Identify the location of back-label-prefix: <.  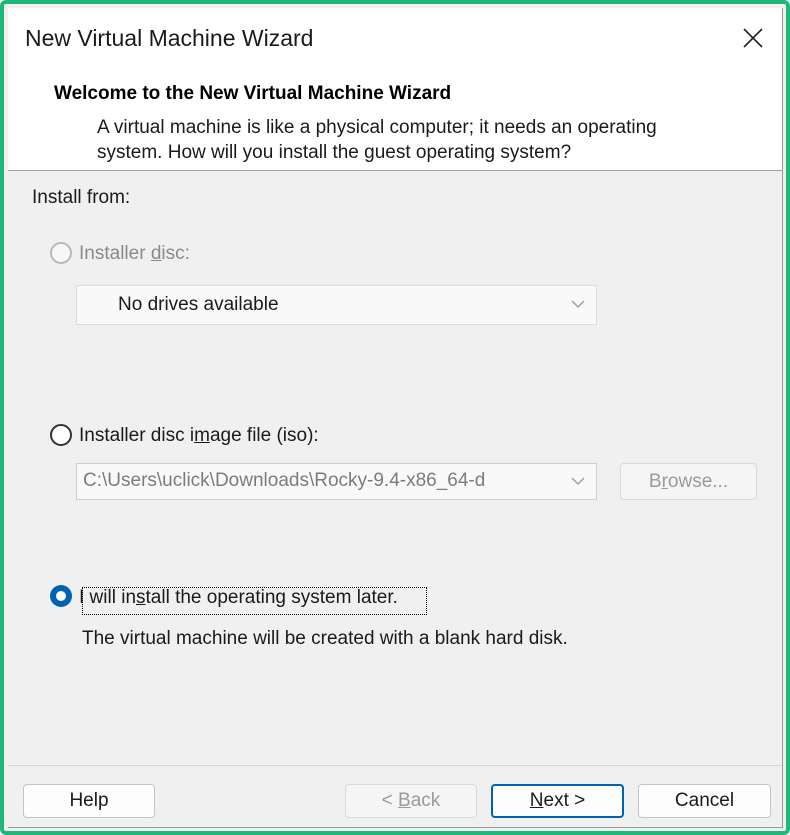
(390, 800).